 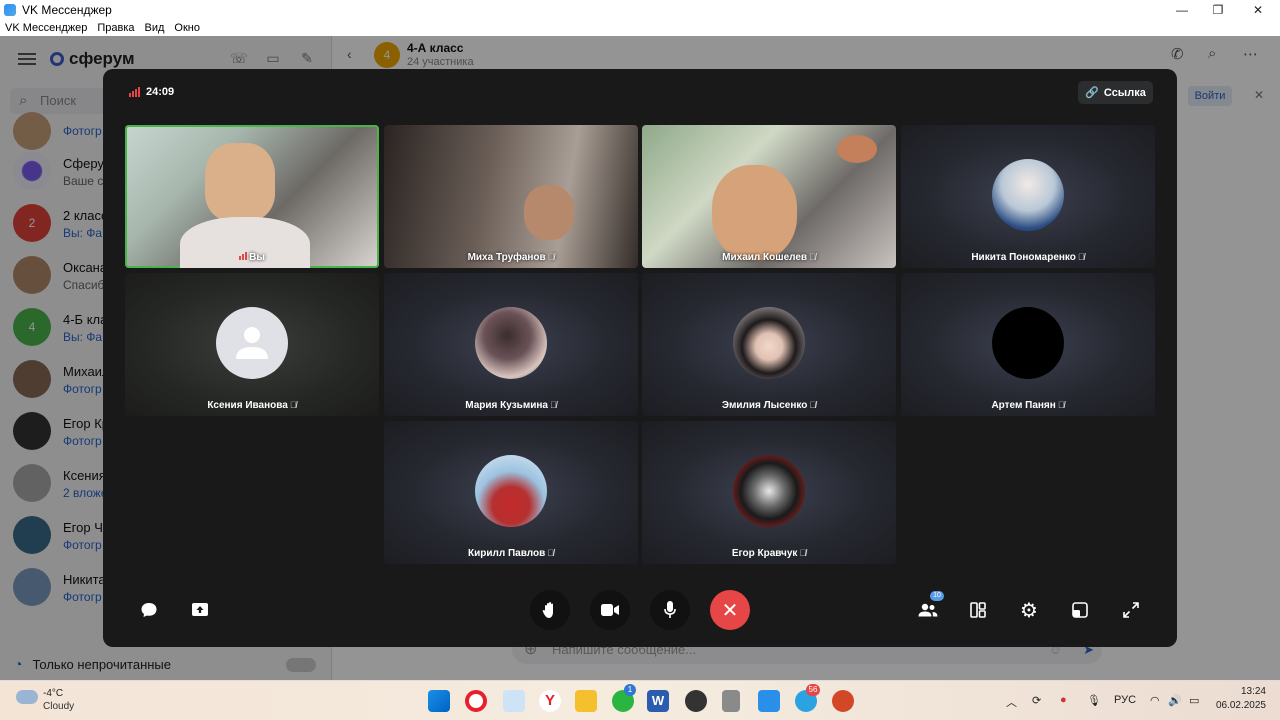 I want to click on close-button: ✕, so click(x=1258, y=10).